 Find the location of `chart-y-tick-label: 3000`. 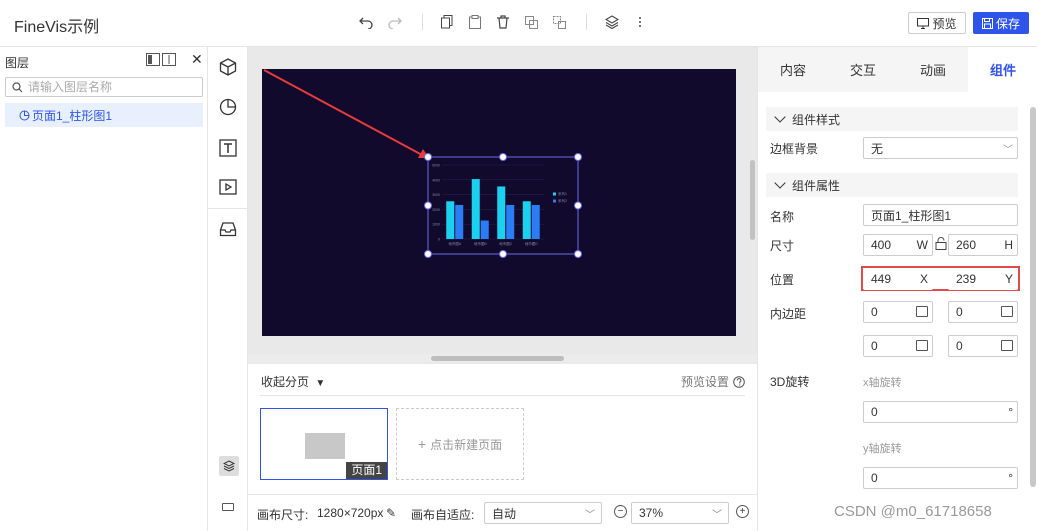

chart-y-tick-label: 3000 is located at coordinates (436, 195).